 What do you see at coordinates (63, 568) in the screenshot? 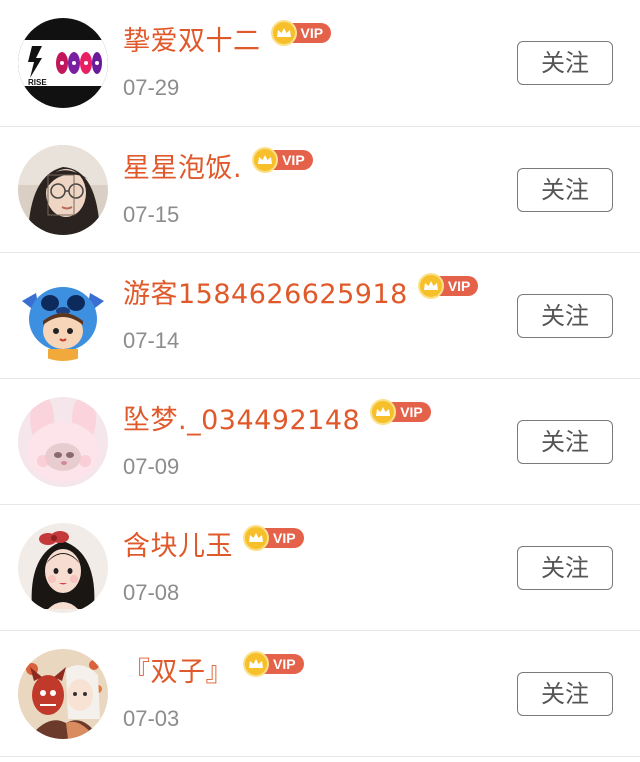
I see `cartoon-girl-avatar-icon` at bounding box center [63, 568].